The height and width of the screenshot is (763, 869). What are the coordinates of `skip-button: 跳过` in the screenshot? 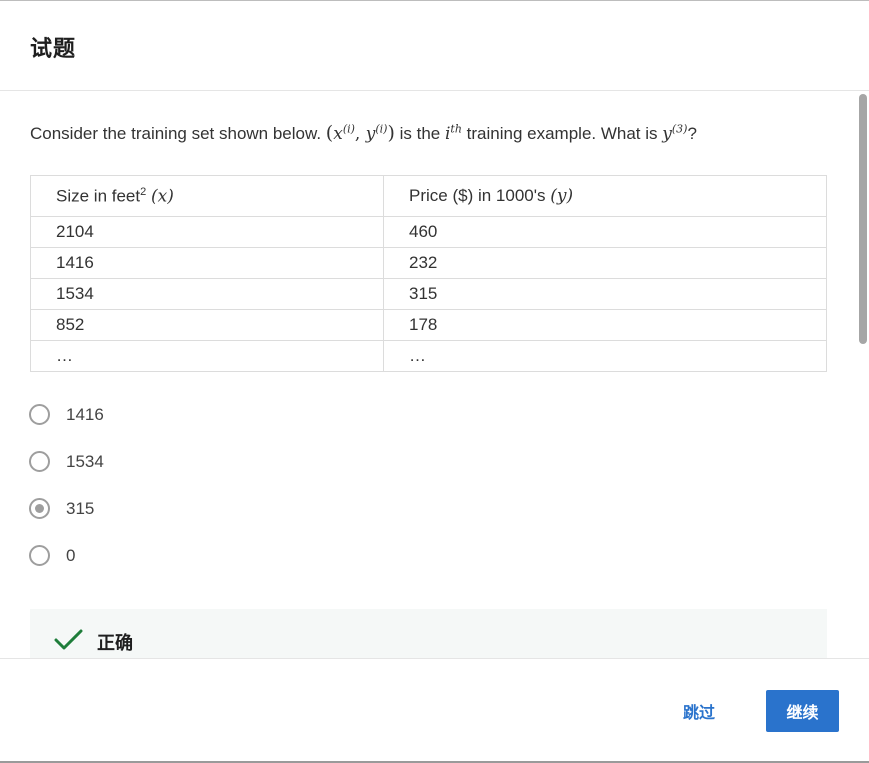 It's located at (699, 711).